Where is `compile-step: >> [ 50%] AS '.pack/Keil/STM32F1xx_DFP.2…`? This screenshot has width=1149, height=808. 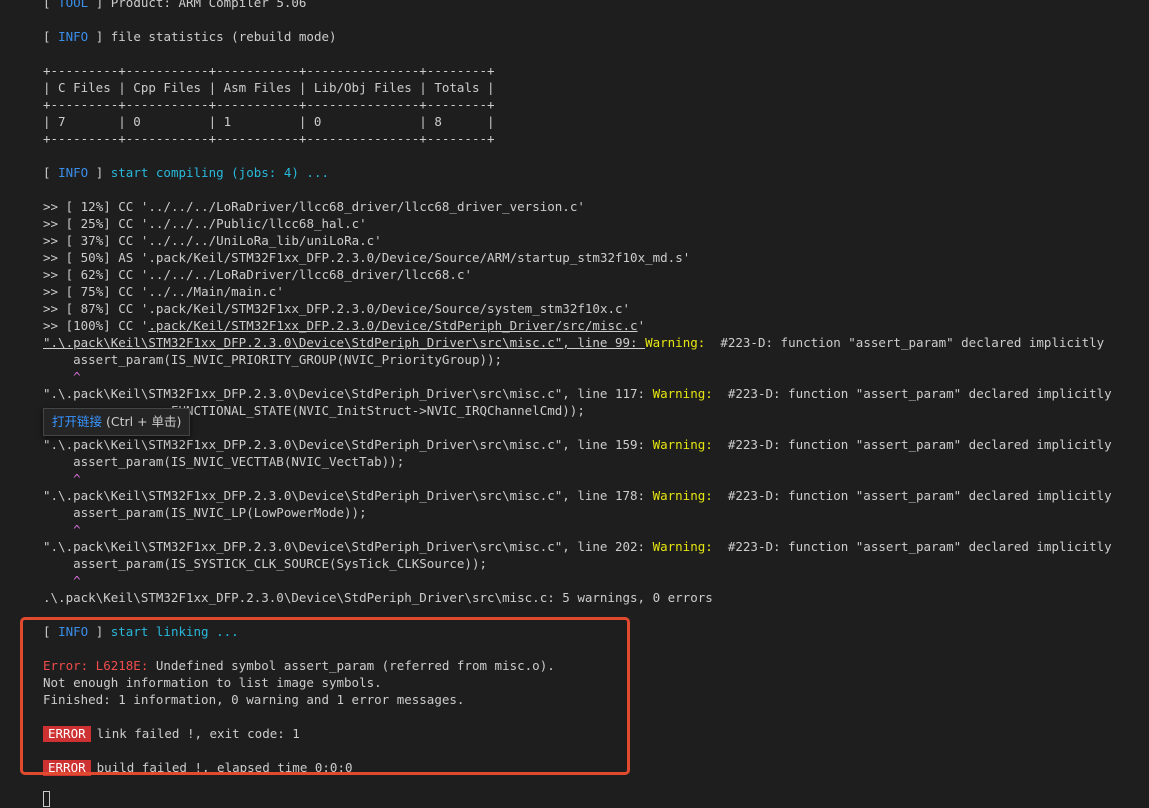
compile-step: >> [ 50%] AS '.pack/Keil/STM32F1xx_DFP.2… is located at coordinates (367, 257).